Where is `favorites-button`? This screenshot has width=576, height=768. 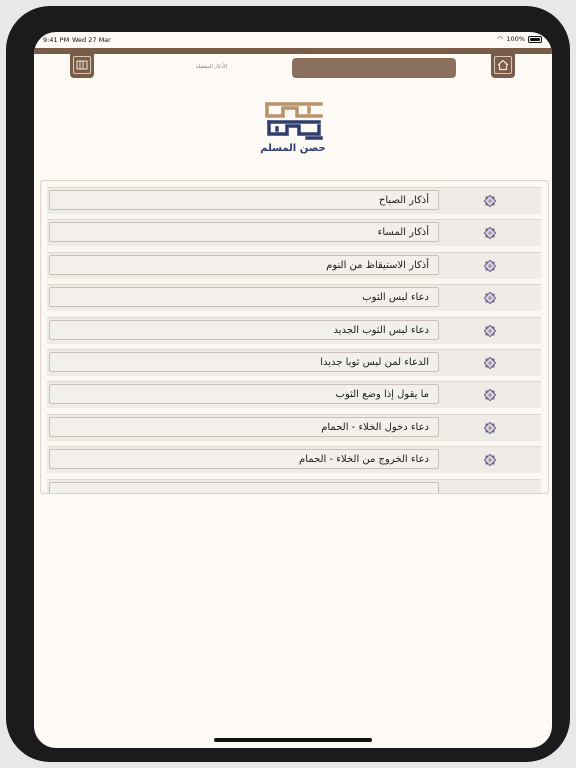
favorites-button is located at coordinates (82, 65).